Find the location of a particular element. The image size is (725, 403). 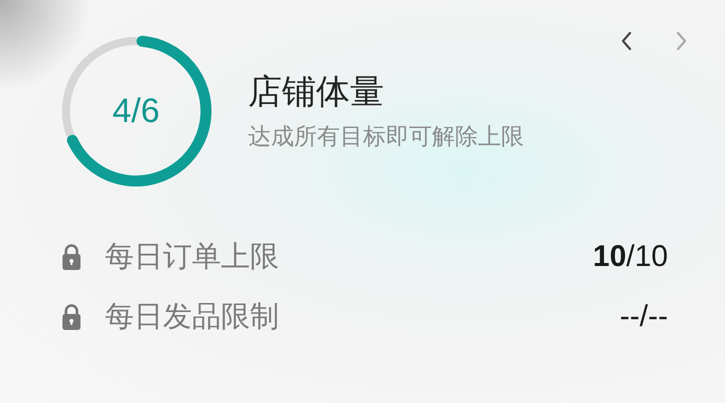

title: 店铺体量 is located at coordinates (316, 93).